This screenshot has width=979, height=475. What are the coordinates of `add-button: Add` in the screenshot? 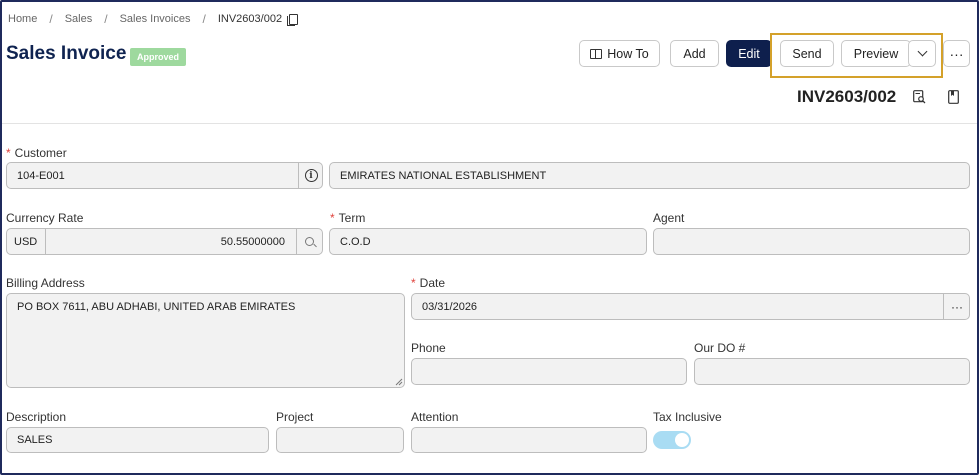 It's located at (694, 53).